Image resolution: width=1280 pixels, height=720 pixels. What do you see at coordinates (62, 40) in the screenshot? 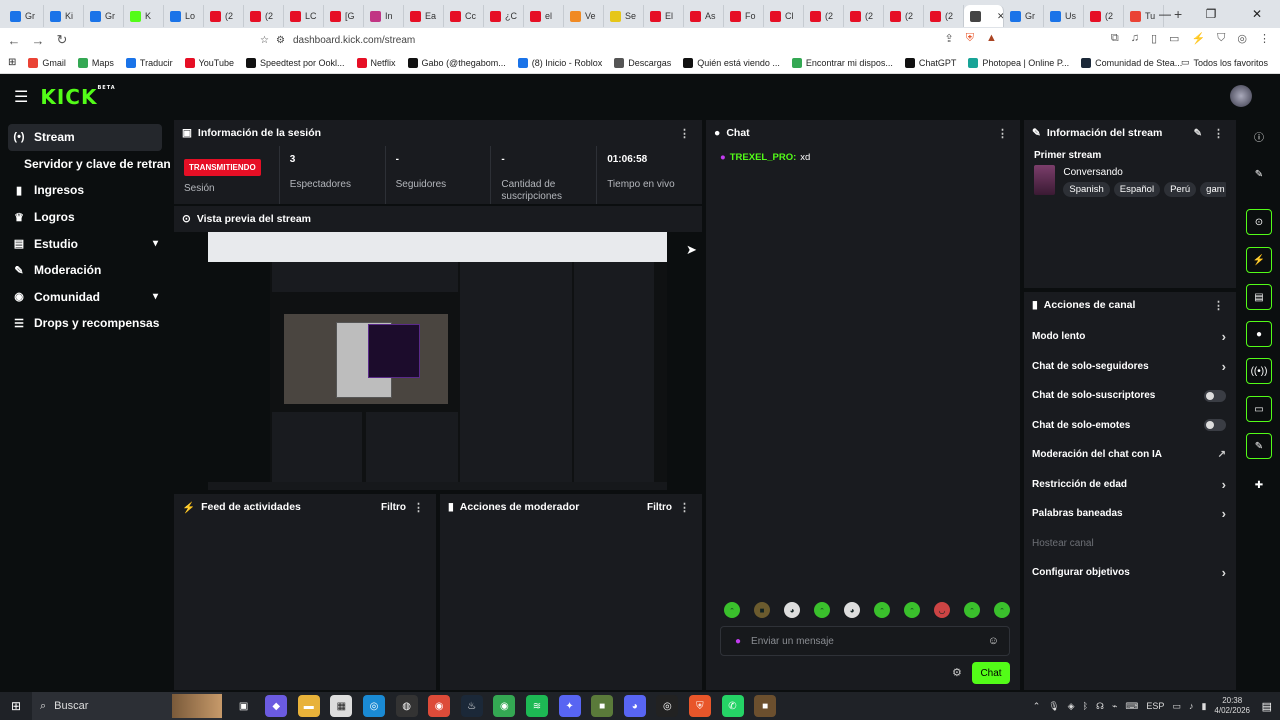
I see `reload-icon: ↻` at bounding box center [62, 40].